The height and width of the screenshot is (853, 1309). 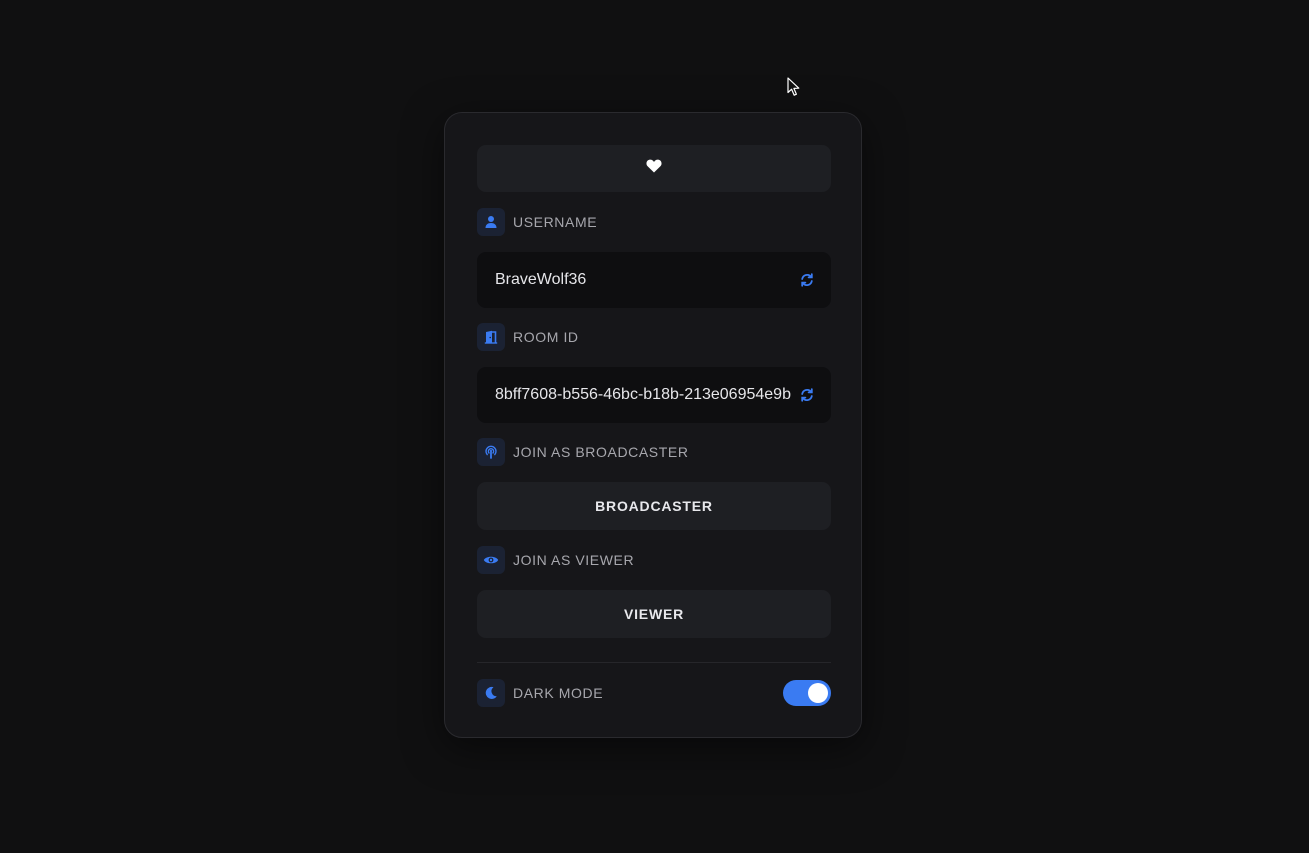 What do you see at coordinates (555, 222) in the screenshot?
I see `username-label: USERNAME` at bounding box center [555, 222].